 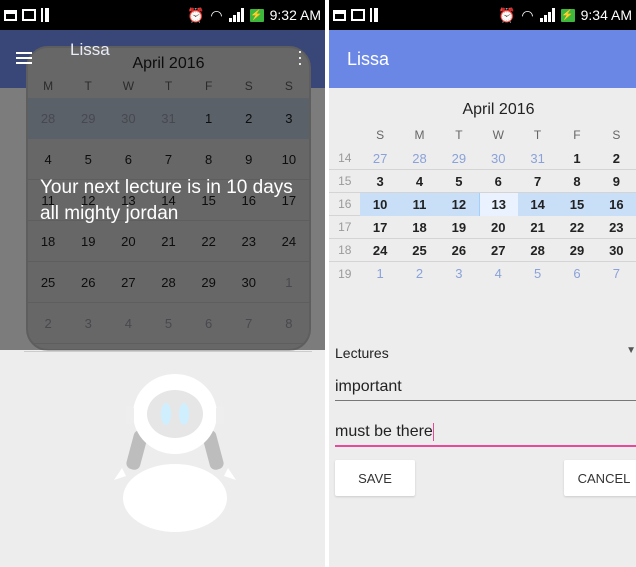 I want to click on calendar-day: 25, so click(x=419, y=250).